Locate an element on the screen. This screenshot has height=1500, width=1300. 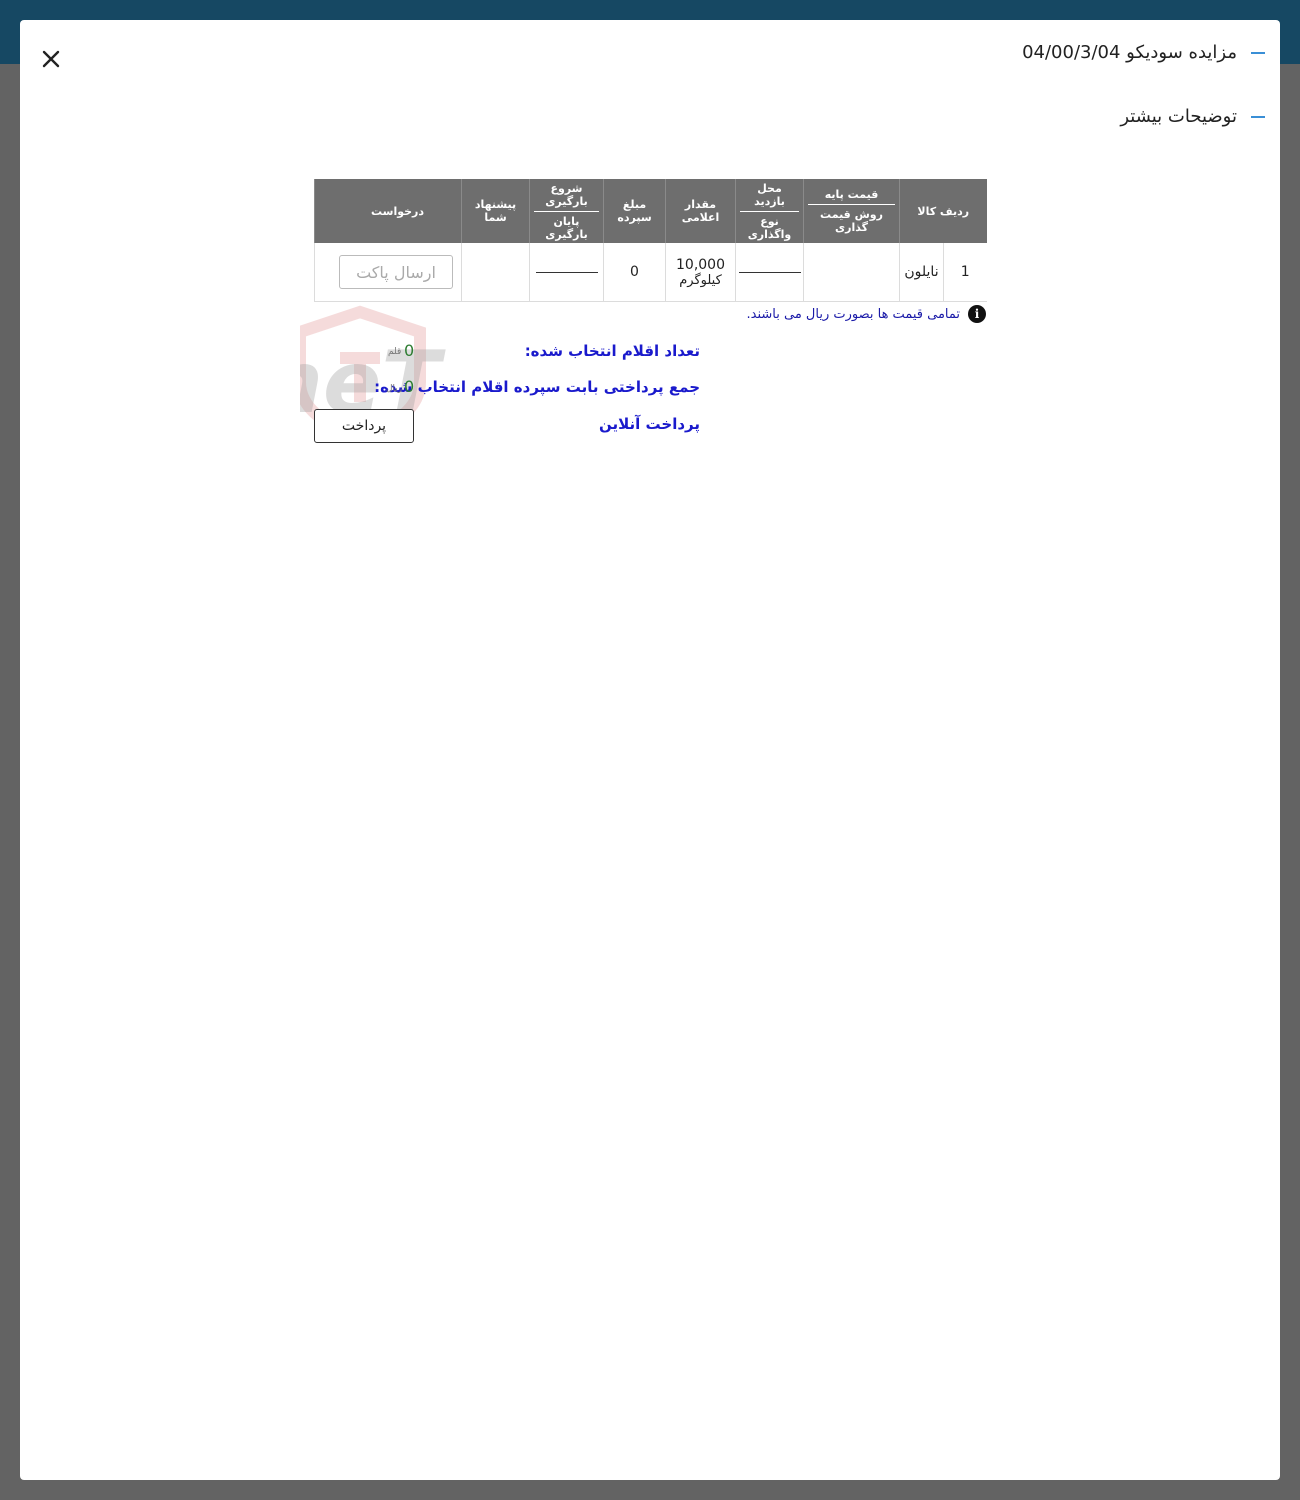
header-your-offer: پیشنهاد شما is located at coordinates (495, 211).